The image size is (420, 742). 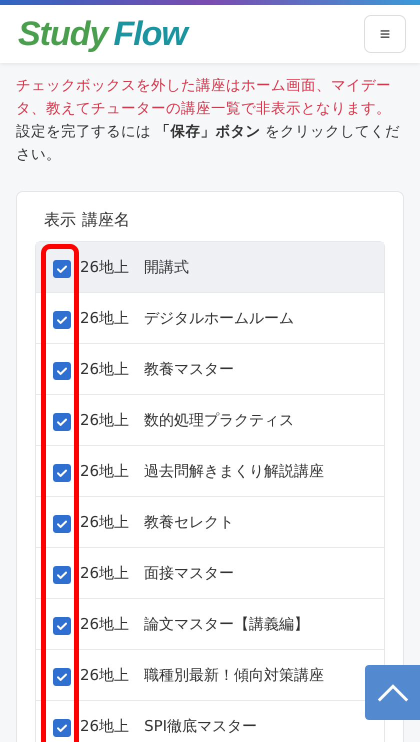 What do you see at coordinates (63, 34) in the screenshot?
I see `logo-text: Study` at bounding box center [63, 34].